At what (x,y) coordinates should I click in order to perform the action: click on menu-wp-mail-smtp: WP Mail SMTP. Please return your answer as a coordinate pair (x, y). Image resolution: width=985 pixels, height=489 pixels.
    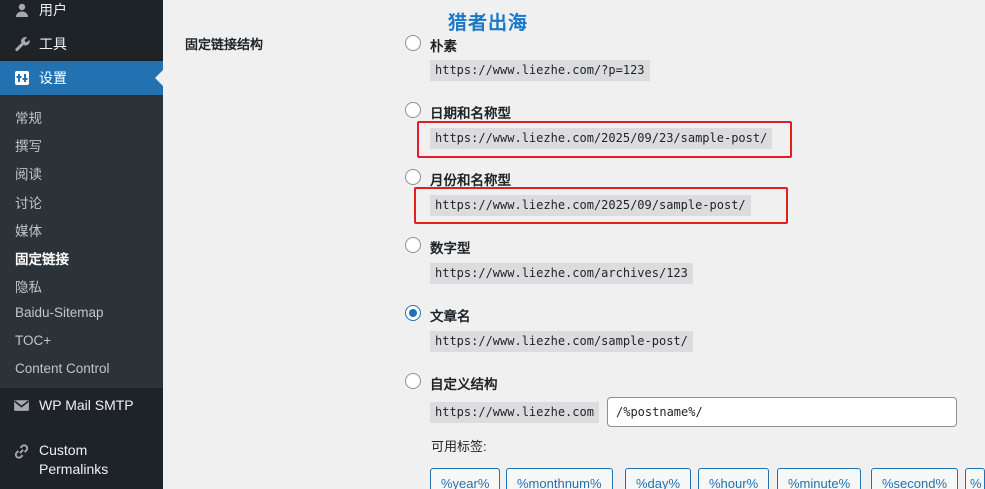
    Looking at the image, I should click on (81, 406).